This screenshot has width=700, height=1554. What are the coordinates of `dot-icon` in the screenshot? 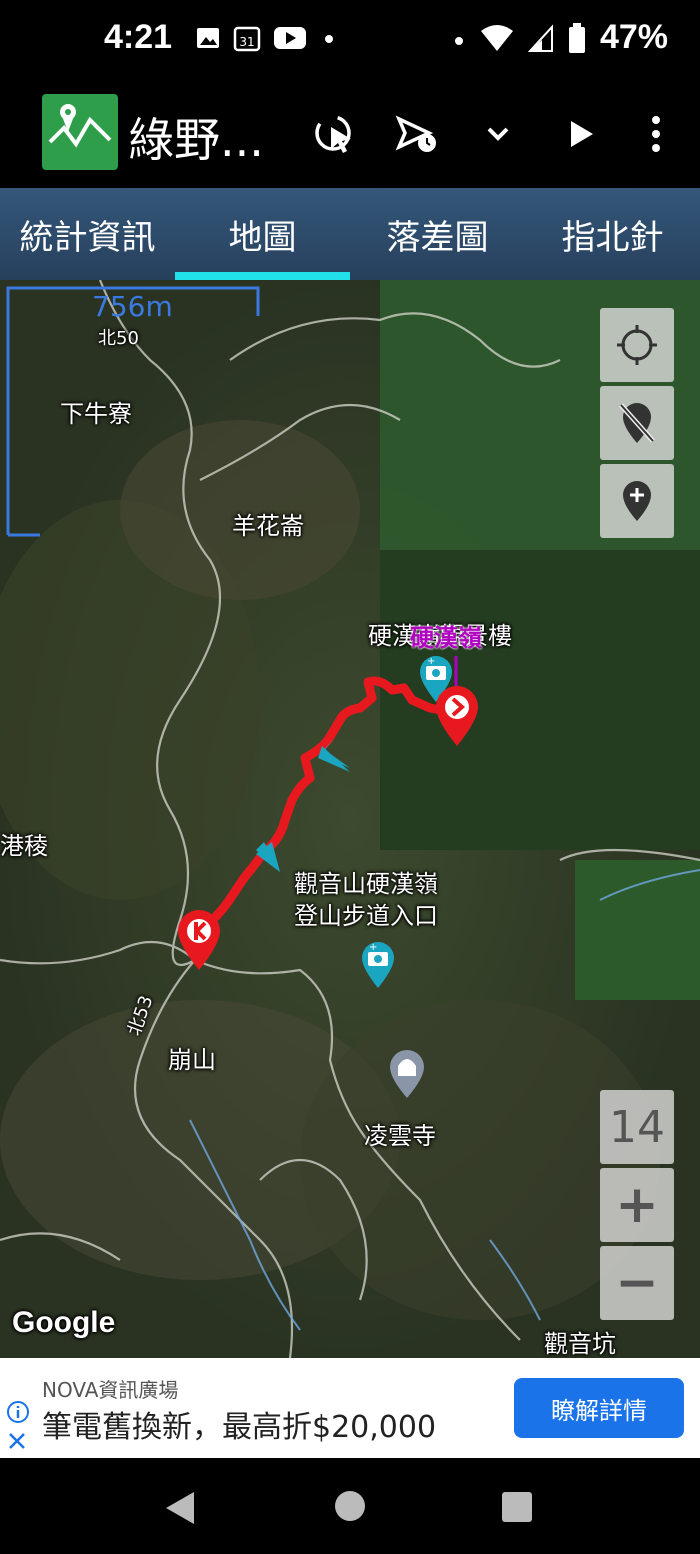 It's located at (458, 40).